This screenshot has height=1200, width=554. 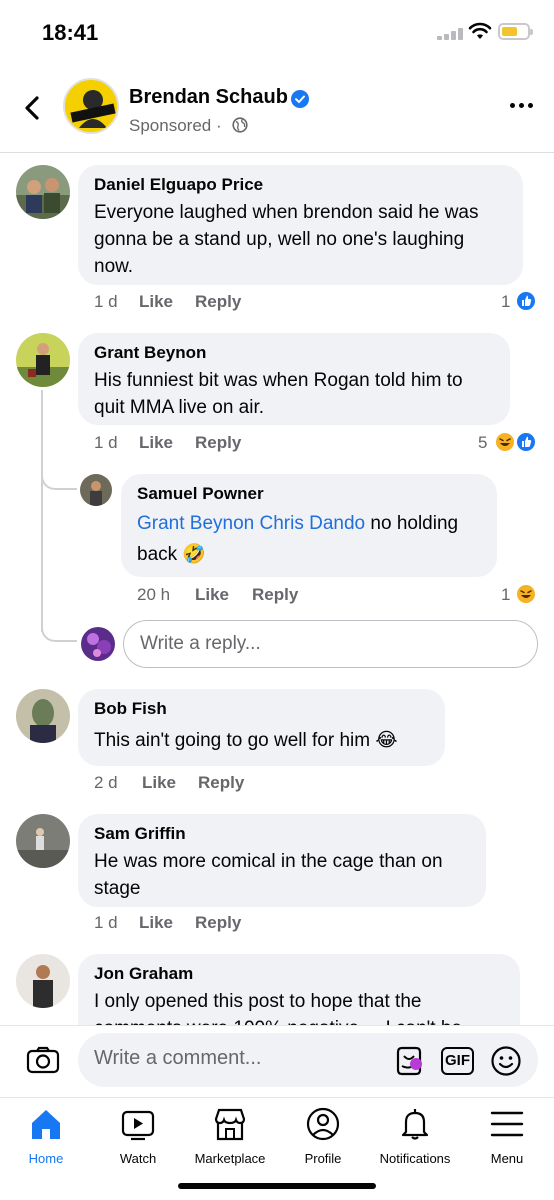 What do you see at coordinates (409, 1061) in the screenshot?
I see `avatar-sticker-icon` at bounding box center [409, 1061].